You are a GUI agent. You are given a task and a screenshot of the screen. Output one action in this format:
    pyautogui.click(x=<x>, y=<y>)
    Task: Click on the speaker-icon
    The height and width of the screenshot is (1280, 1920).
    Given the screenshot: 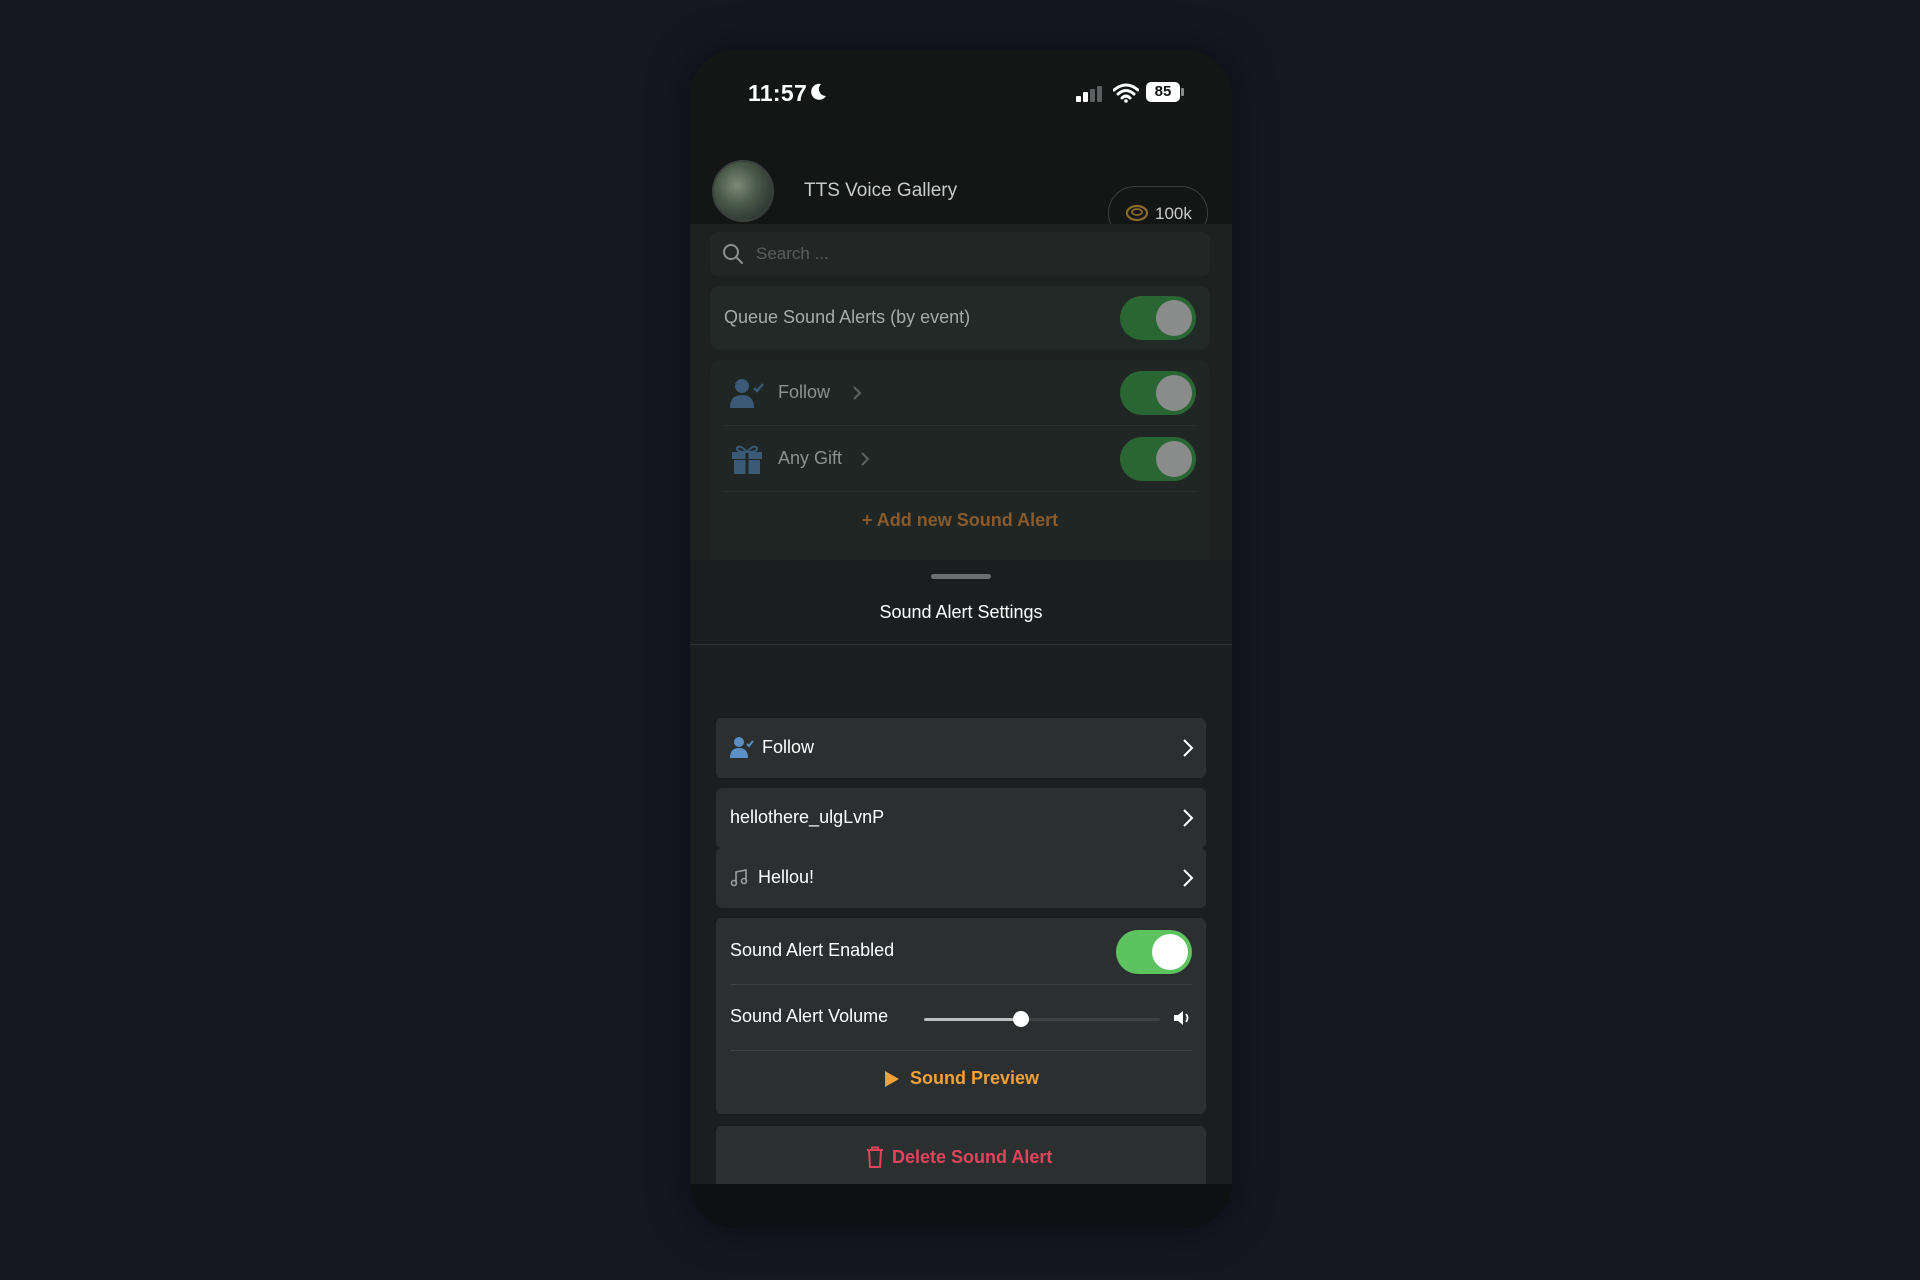 What is the action you would take?
    pyautogui.click(x=1182, y=1018)
    